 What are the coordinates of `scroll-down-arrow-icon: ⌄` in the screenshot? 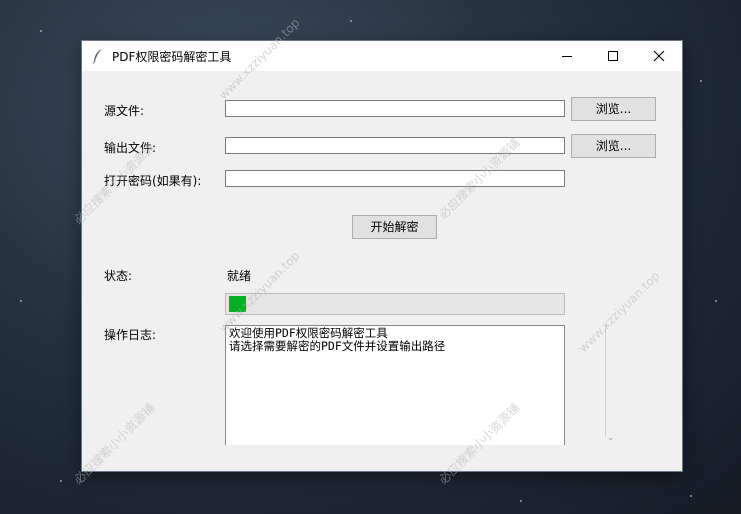 It's located at (611, 438).